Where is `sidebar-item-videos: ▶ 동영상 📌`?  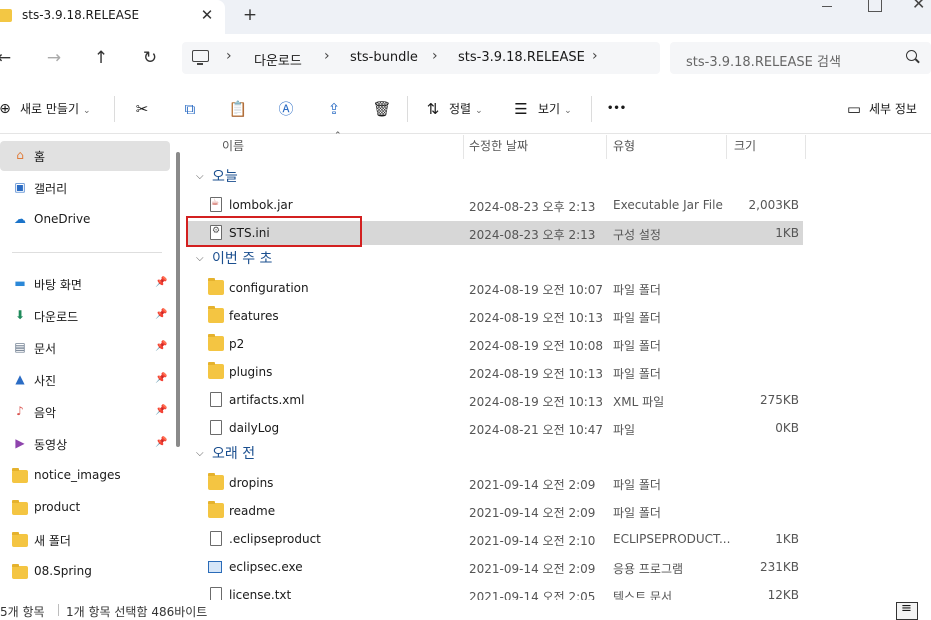 sidebar-item-videos: ▶ 동영상 📌 is located at coordinates (85, 444).